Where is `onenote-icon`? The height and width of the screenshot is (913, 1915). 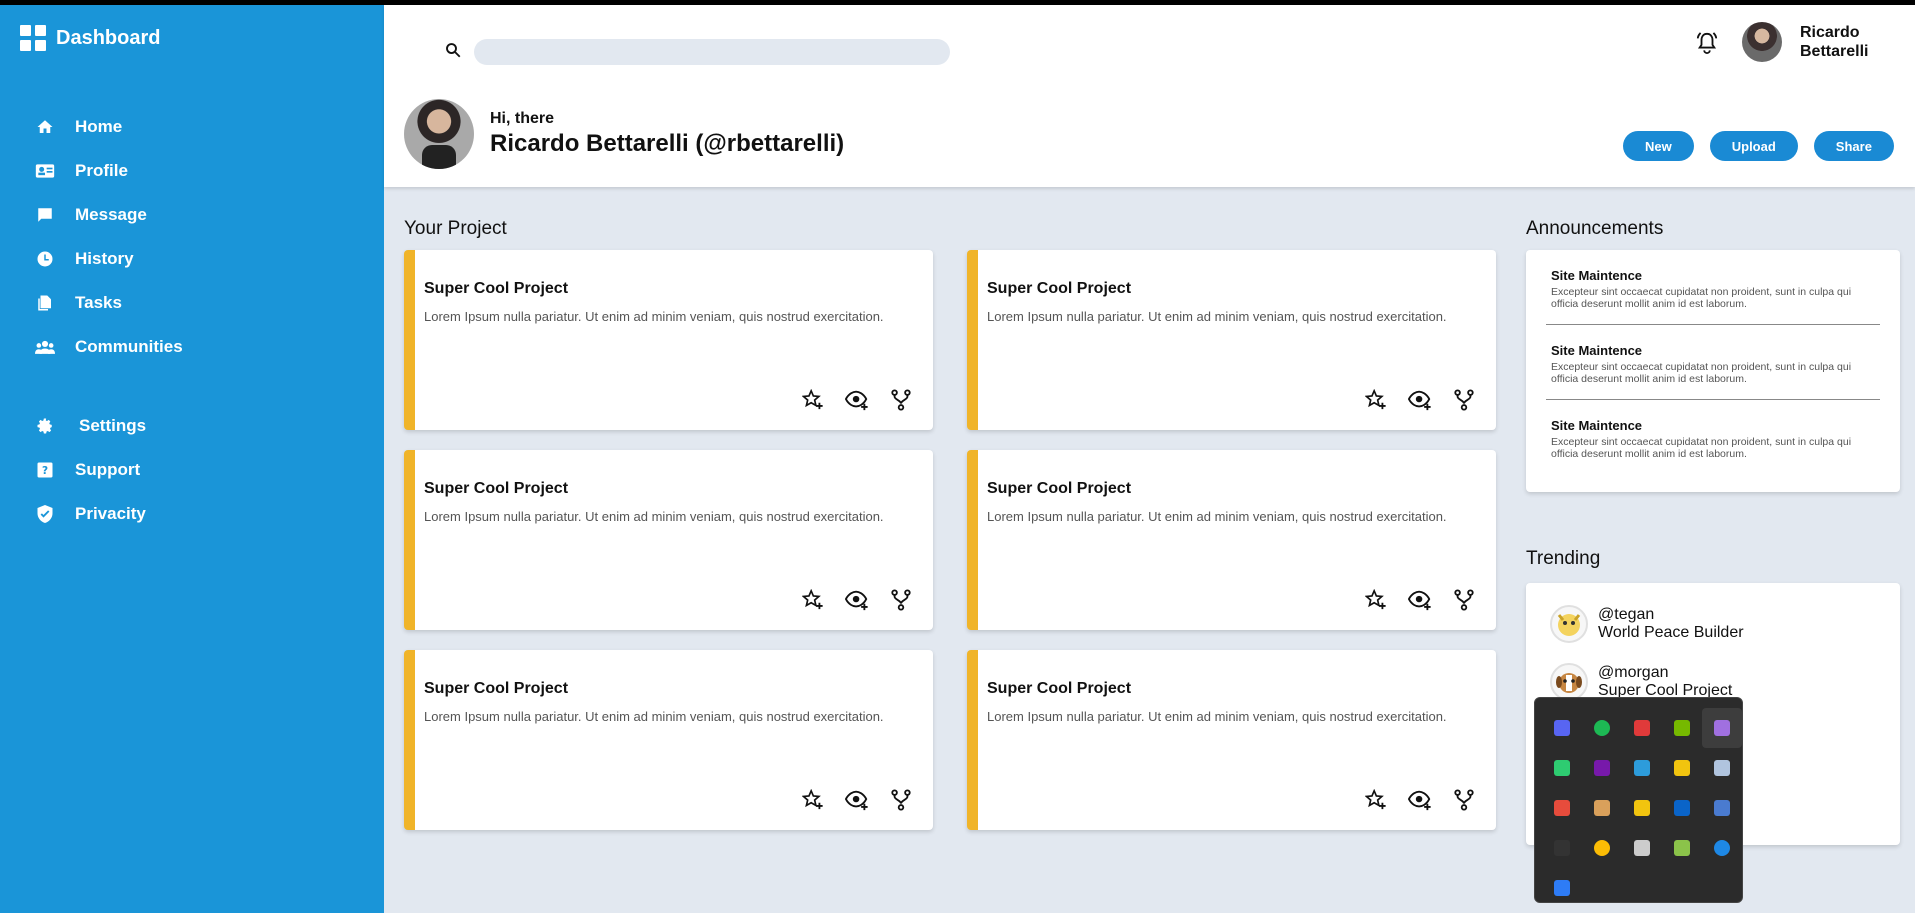 onenote-icon is located at coordinates (1602, 768).